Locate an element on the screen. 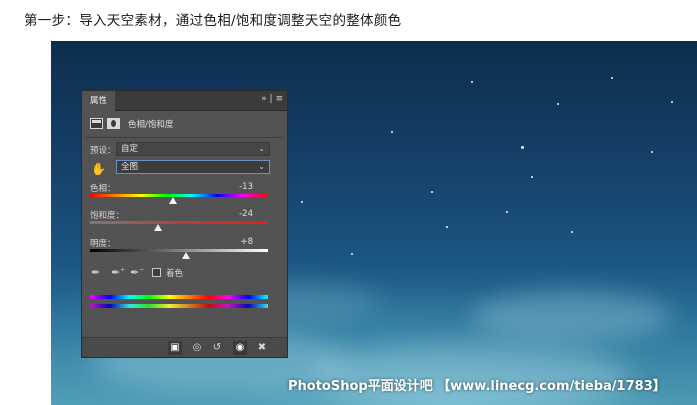 The width and height of the screenshot is (697, 405). eye-icon: ◉ is located at coordinates (240, 348).